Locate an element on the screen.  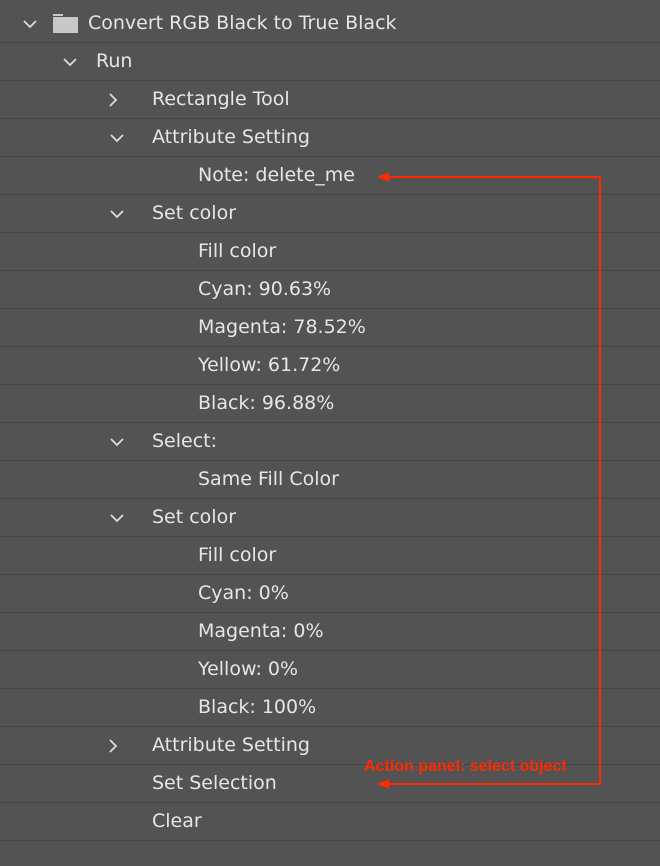
param-label: Note: delete_me is located at coordinates (276, 175).